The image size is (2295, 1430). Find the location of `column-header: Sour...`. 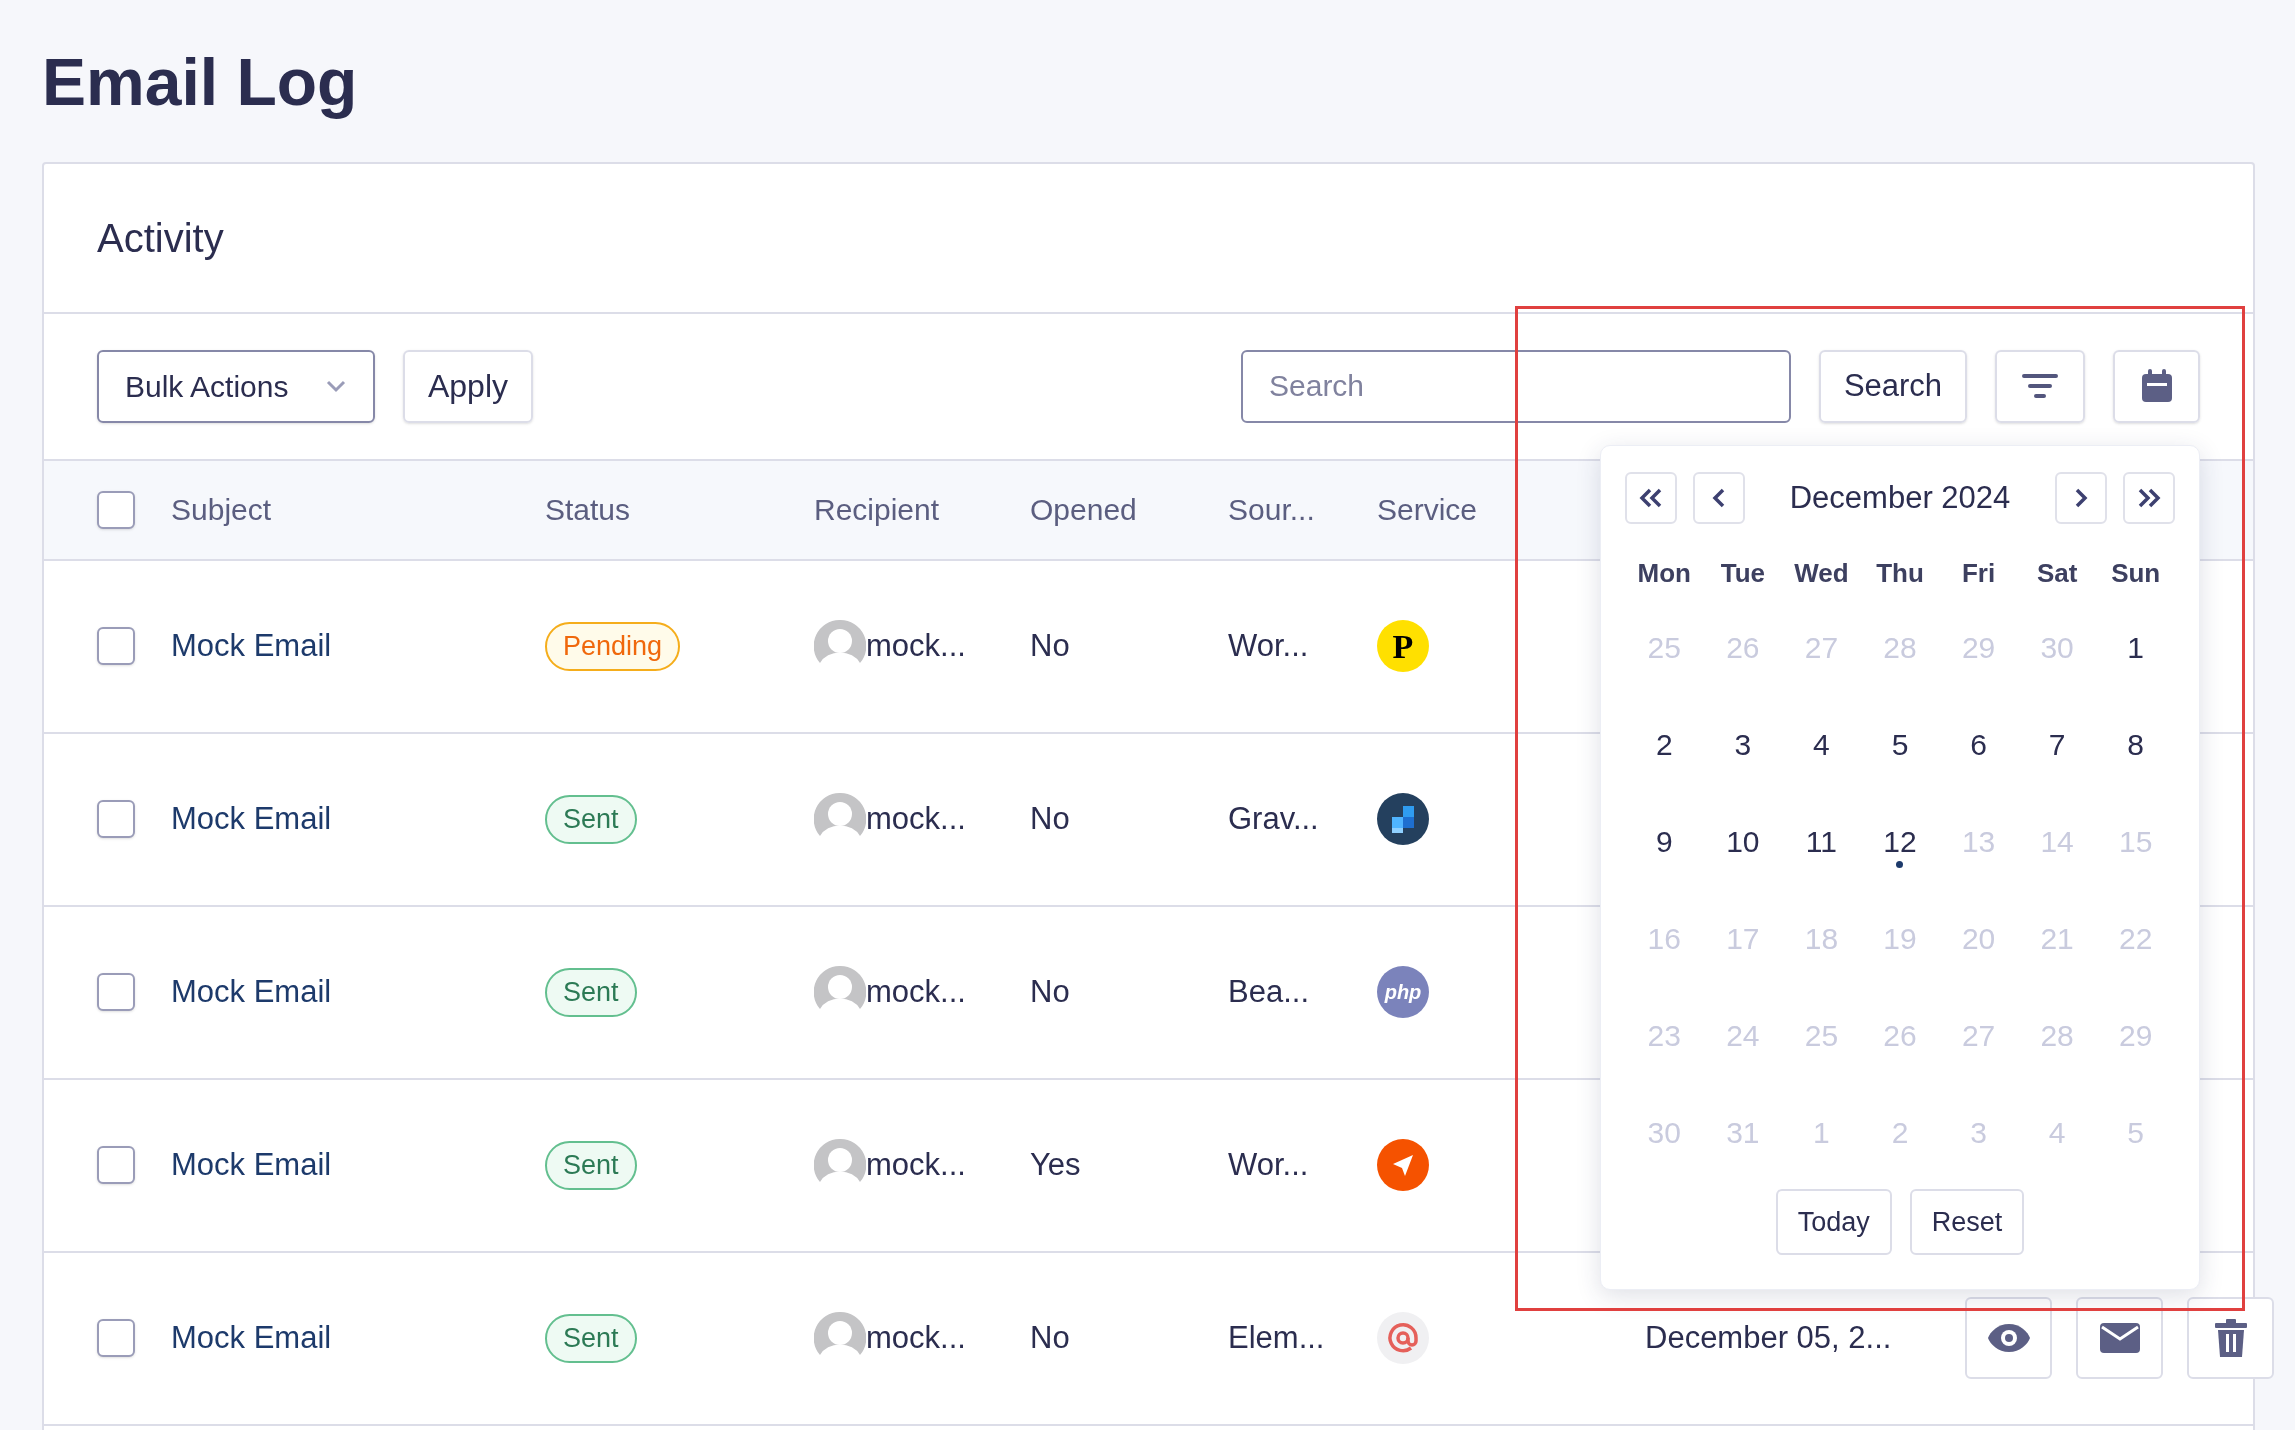

column-header: Sour... is located at coordinates (1271, 510).